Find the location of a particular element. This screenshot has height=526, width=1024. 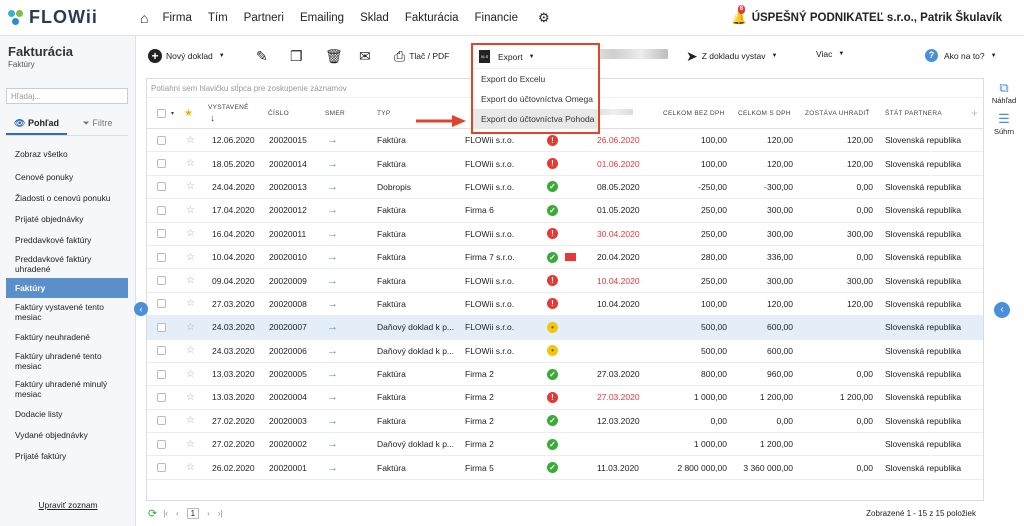

prev-page-icon: ‹ is located at coordinates (177, 513).